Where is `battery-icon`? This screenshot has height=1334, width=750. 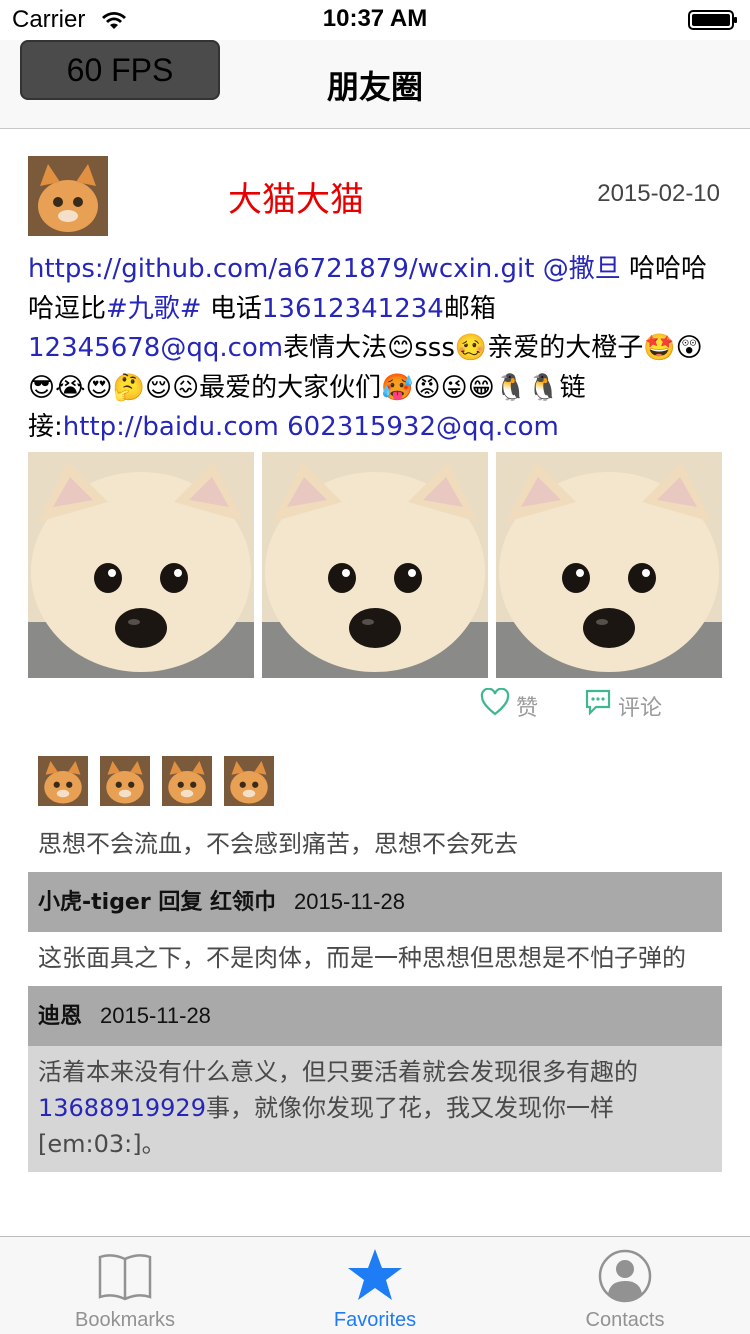 battery-icon is located at coordinates (712, 20).